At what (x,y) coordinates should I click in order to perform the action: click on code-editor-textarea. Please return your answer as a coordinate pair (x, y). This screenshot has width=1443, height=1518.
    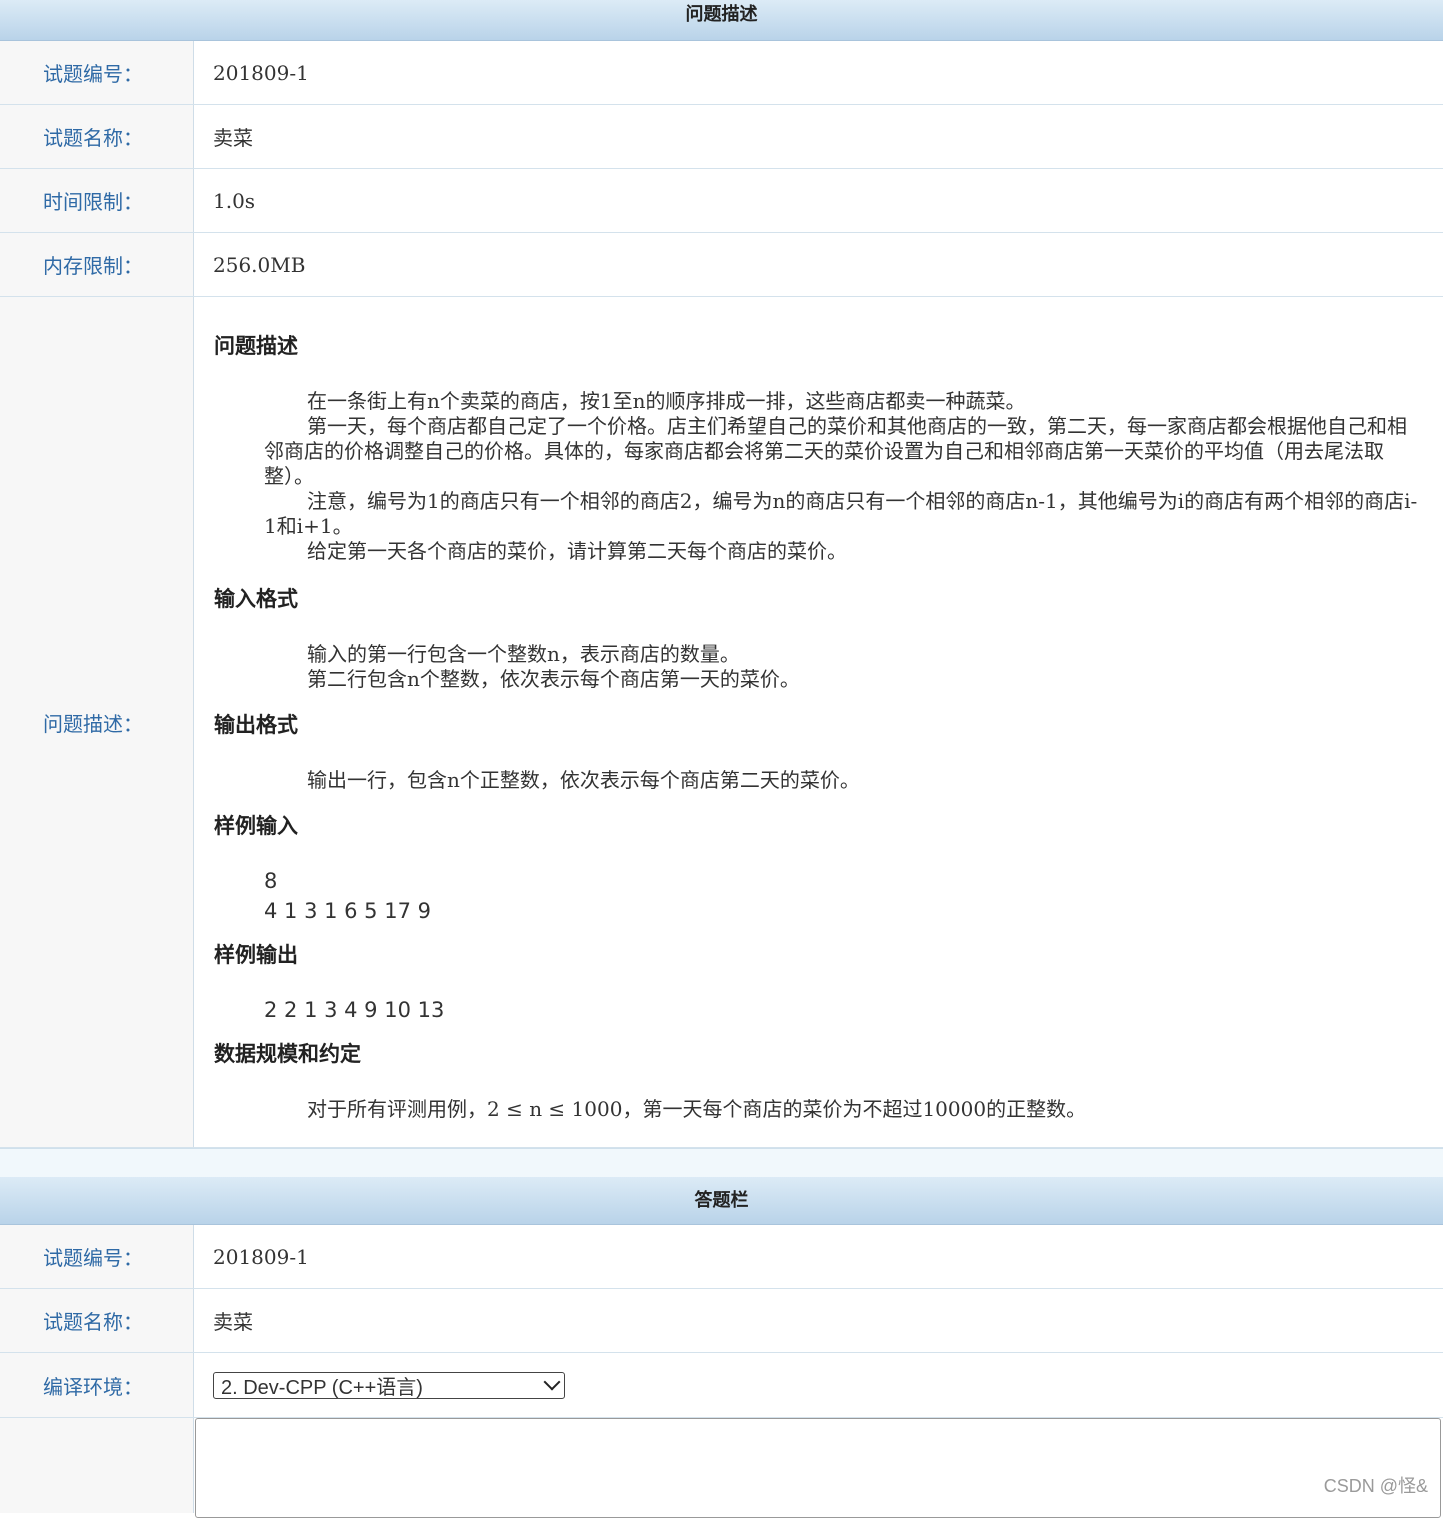
    Looking at the image, I should click on (818, 1468).